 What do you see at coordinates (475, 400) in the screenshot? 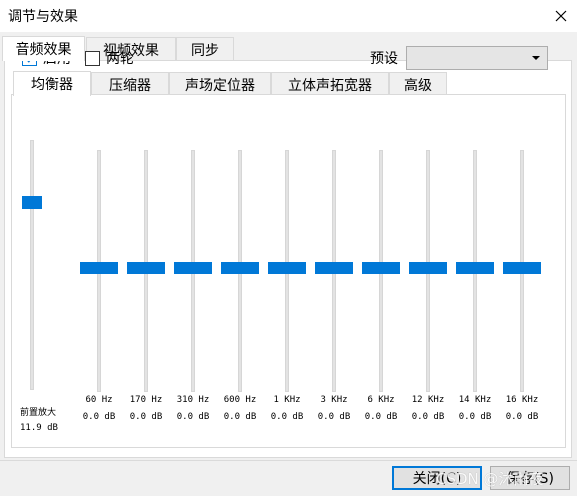
I see `band-frequency-label: 14 KHz` at bounding box center [475, 400].